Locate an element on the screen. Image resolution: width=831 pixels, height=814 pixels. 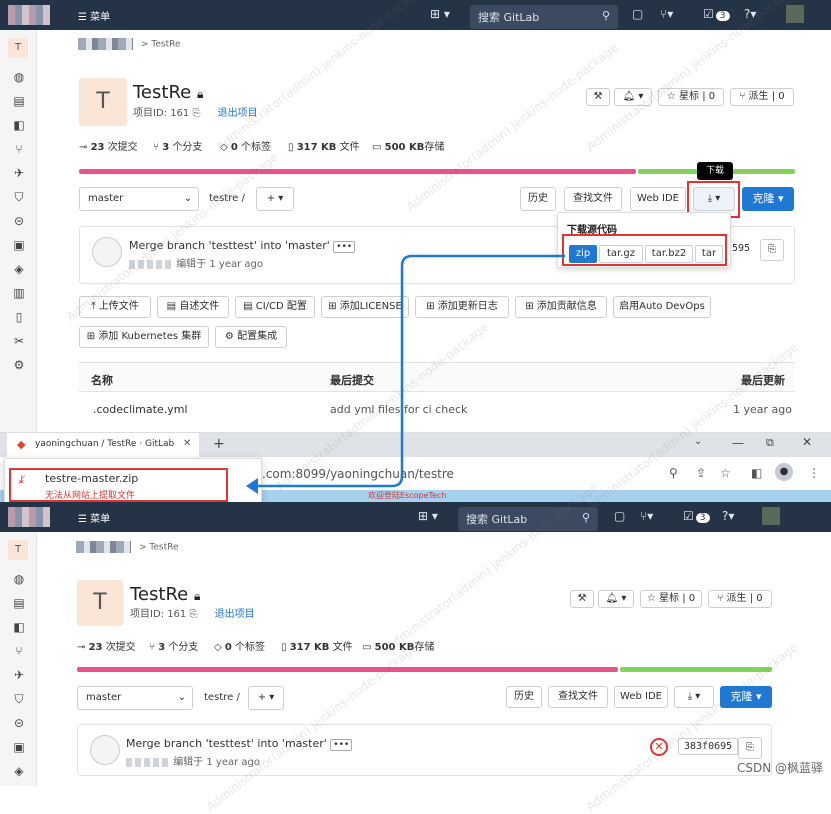
download-button-2: ⤓ ▾ is located at coordinates (694, 697).